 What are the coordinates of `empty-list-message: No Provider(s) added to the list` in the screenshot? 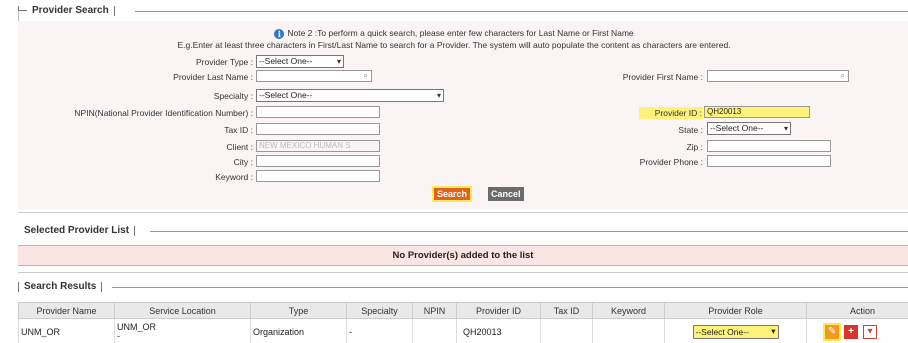 It's located at (463, 255).